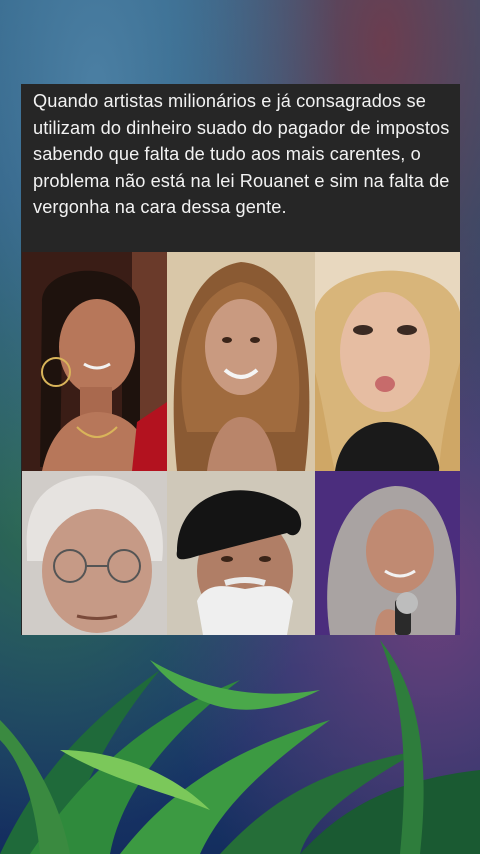 The width and height of the screenshot is (480, 854). What do you see at coordinates (387, 361) in the screenshot?
I see `photo-woman-kiss` at bounding box center [387, 361].